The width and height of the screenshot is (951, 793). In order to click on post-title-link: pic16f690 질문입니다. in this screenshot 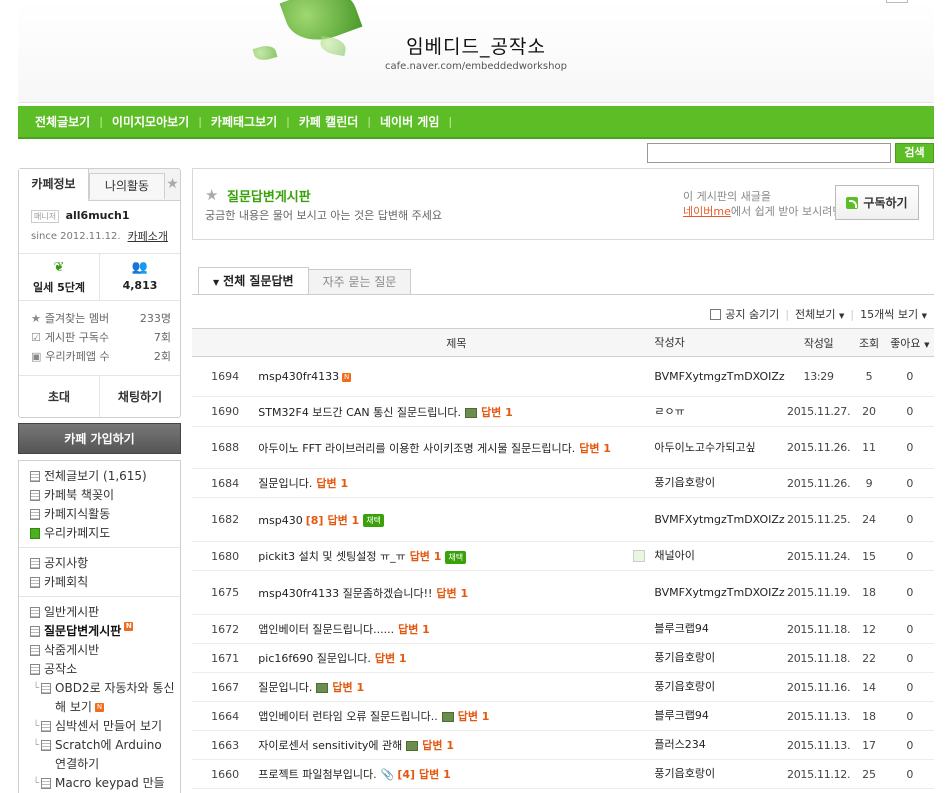, I will do `click(314, 658)`.